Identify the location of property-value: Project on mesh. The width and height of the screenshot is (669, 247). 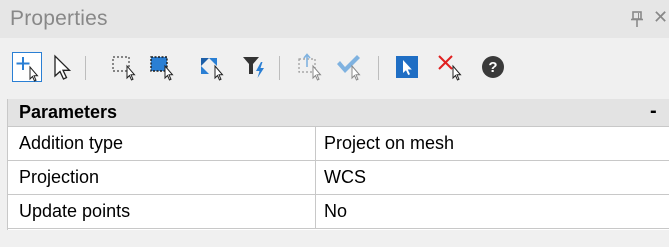
(389, 143).